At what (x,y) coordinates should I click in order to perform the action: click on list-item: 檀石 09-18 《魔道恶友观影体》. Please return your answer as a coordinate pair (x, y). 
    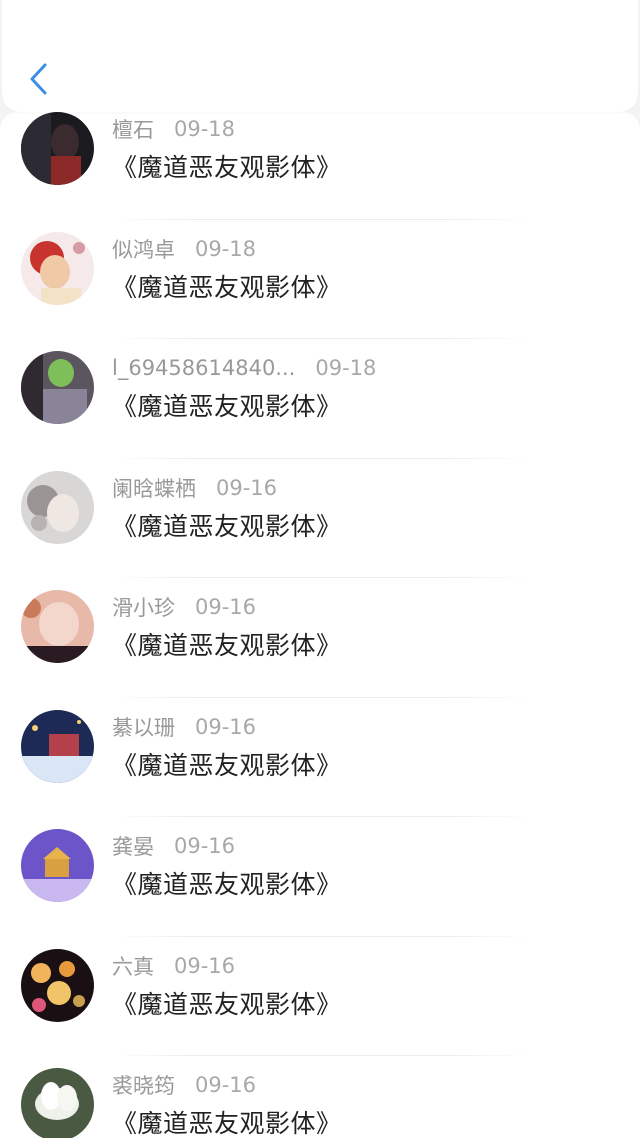
    Looking at the image, I should click on (320, 166).